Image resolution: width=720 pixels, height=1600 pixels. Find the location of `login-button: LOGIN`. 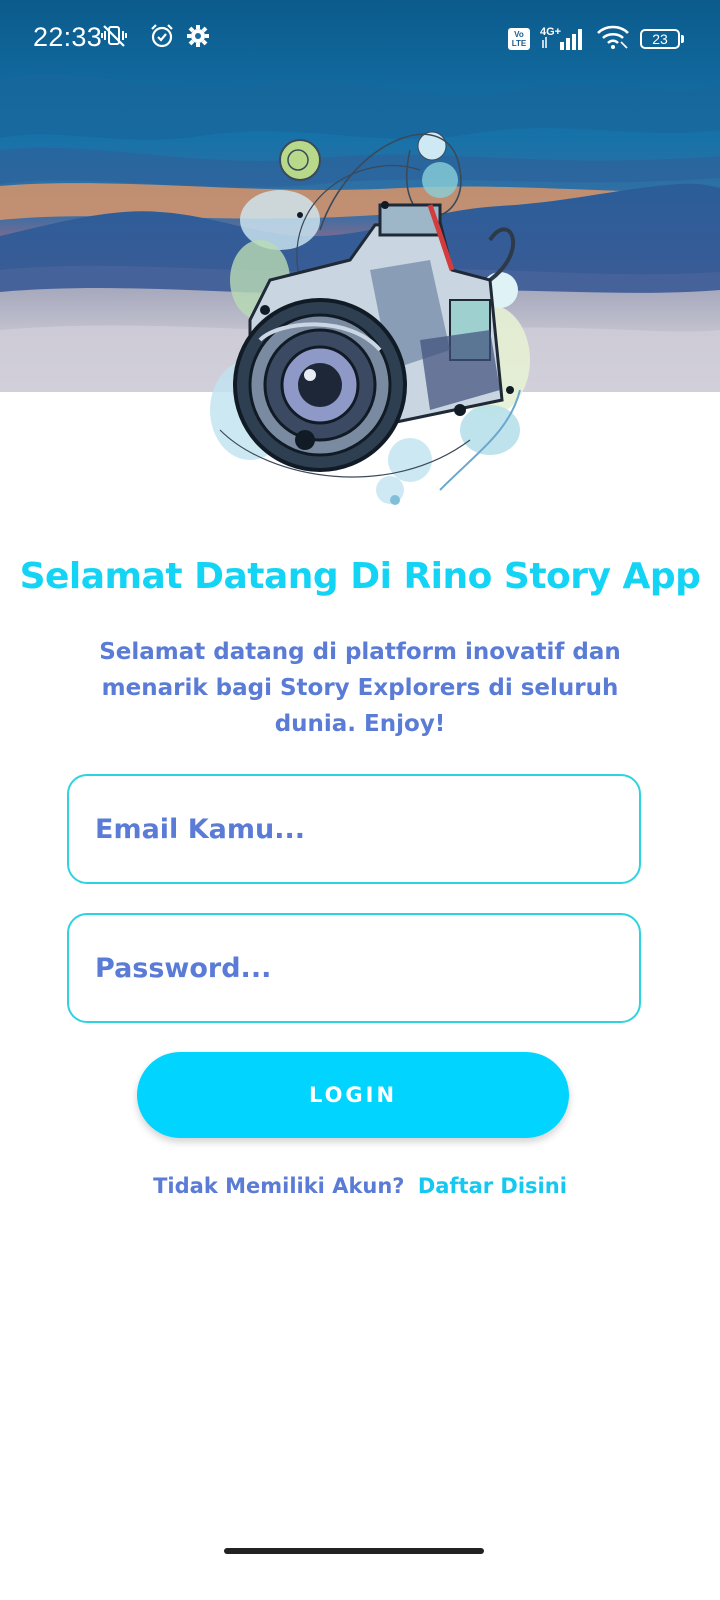

login-button: LOGIN is located at coordinates (353, 1095).